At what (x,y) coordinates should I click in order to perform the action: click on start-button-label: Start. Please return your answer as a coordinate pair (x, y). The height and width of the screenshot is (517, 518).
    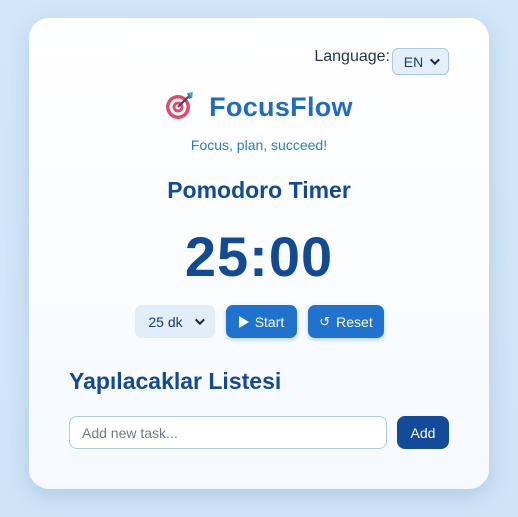
    Looking at the image, I should click on (269, 321).